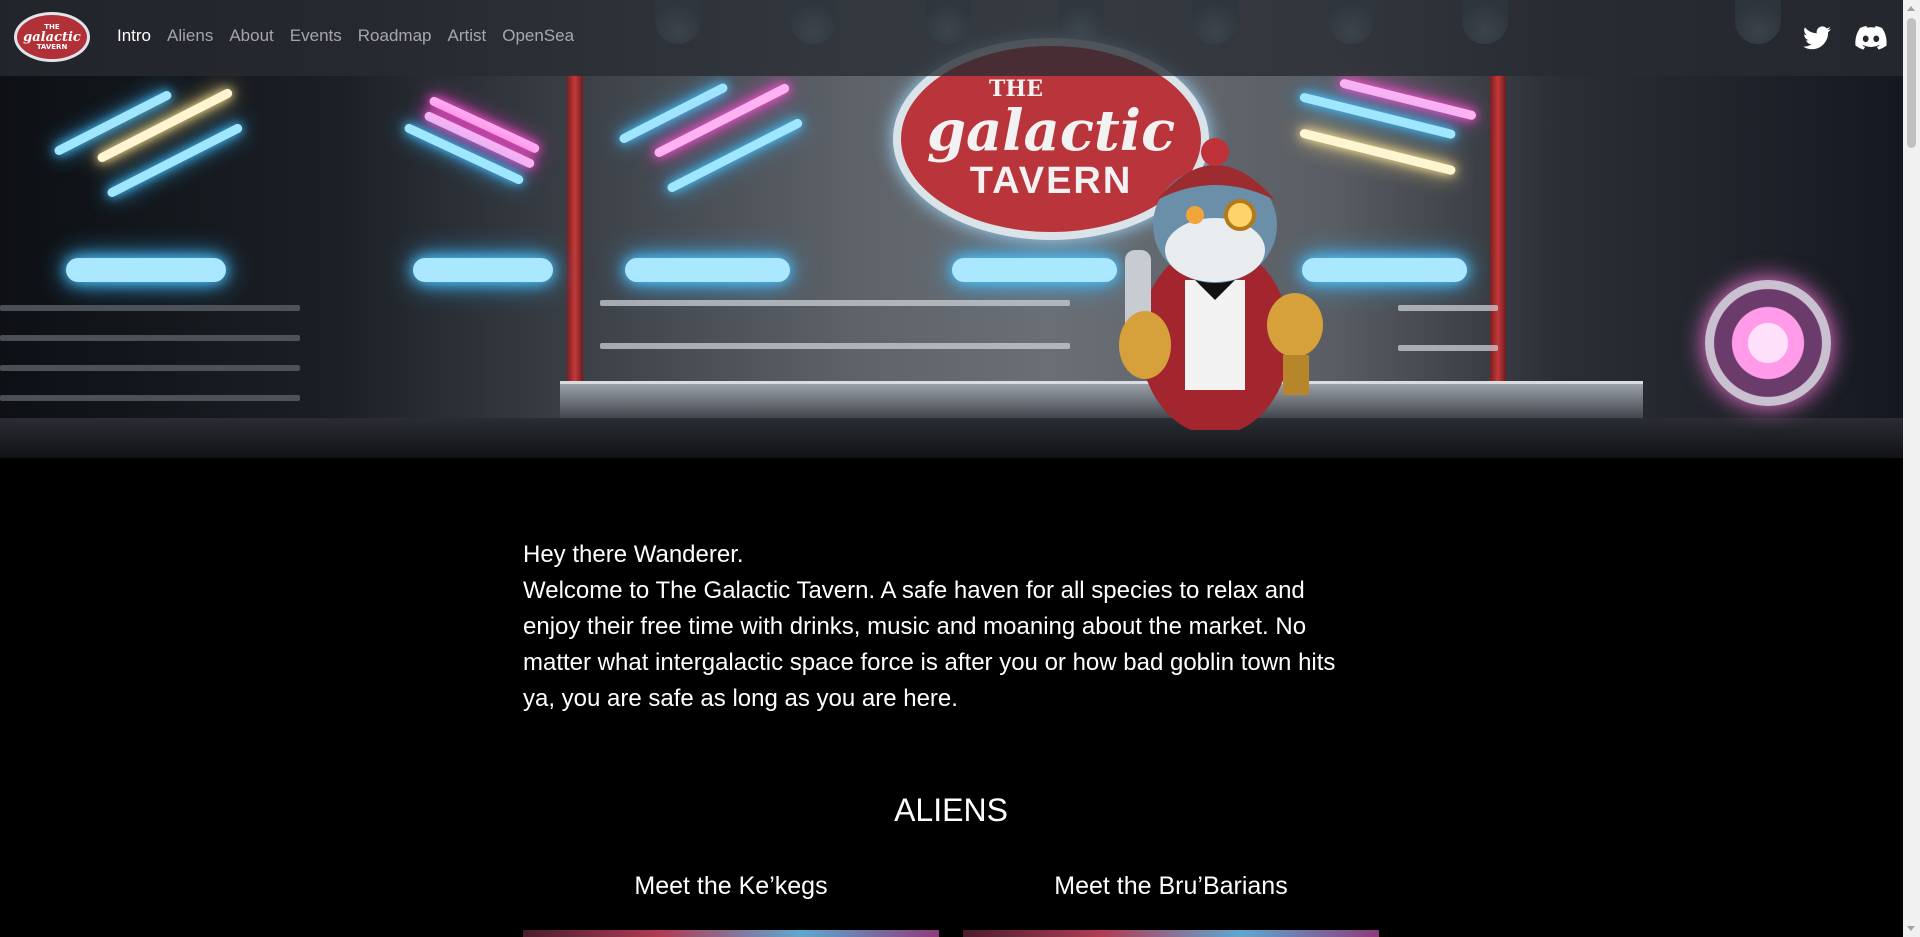 This screenshot has height=937, width=1920. What do you see at coordinates (1911, 8) in the screenshot?
I see `scroll-up-arrow-icon` at bounding box center [1911, 8].